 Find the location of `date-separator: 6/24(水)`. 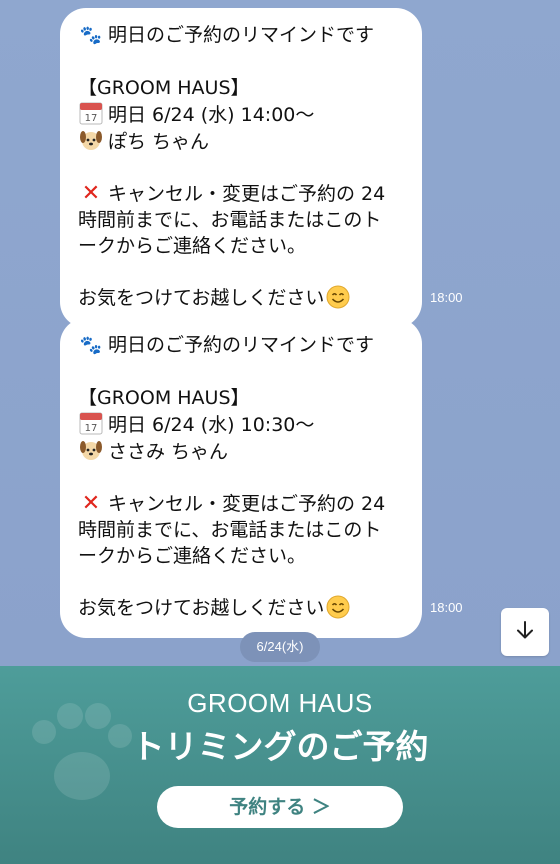

date-separator: 6/24(水) is located at coordinates (280, 647).